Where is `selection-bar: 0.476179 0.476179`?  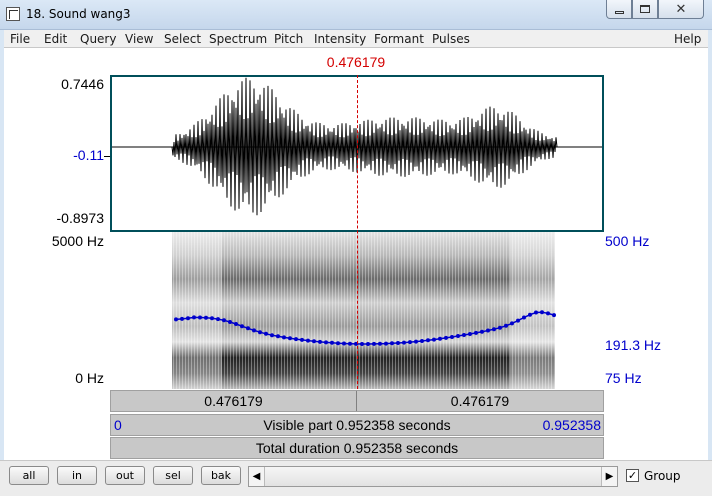
selection-bar: 0.476179 0.476179 is located at coordinates (357, 401).